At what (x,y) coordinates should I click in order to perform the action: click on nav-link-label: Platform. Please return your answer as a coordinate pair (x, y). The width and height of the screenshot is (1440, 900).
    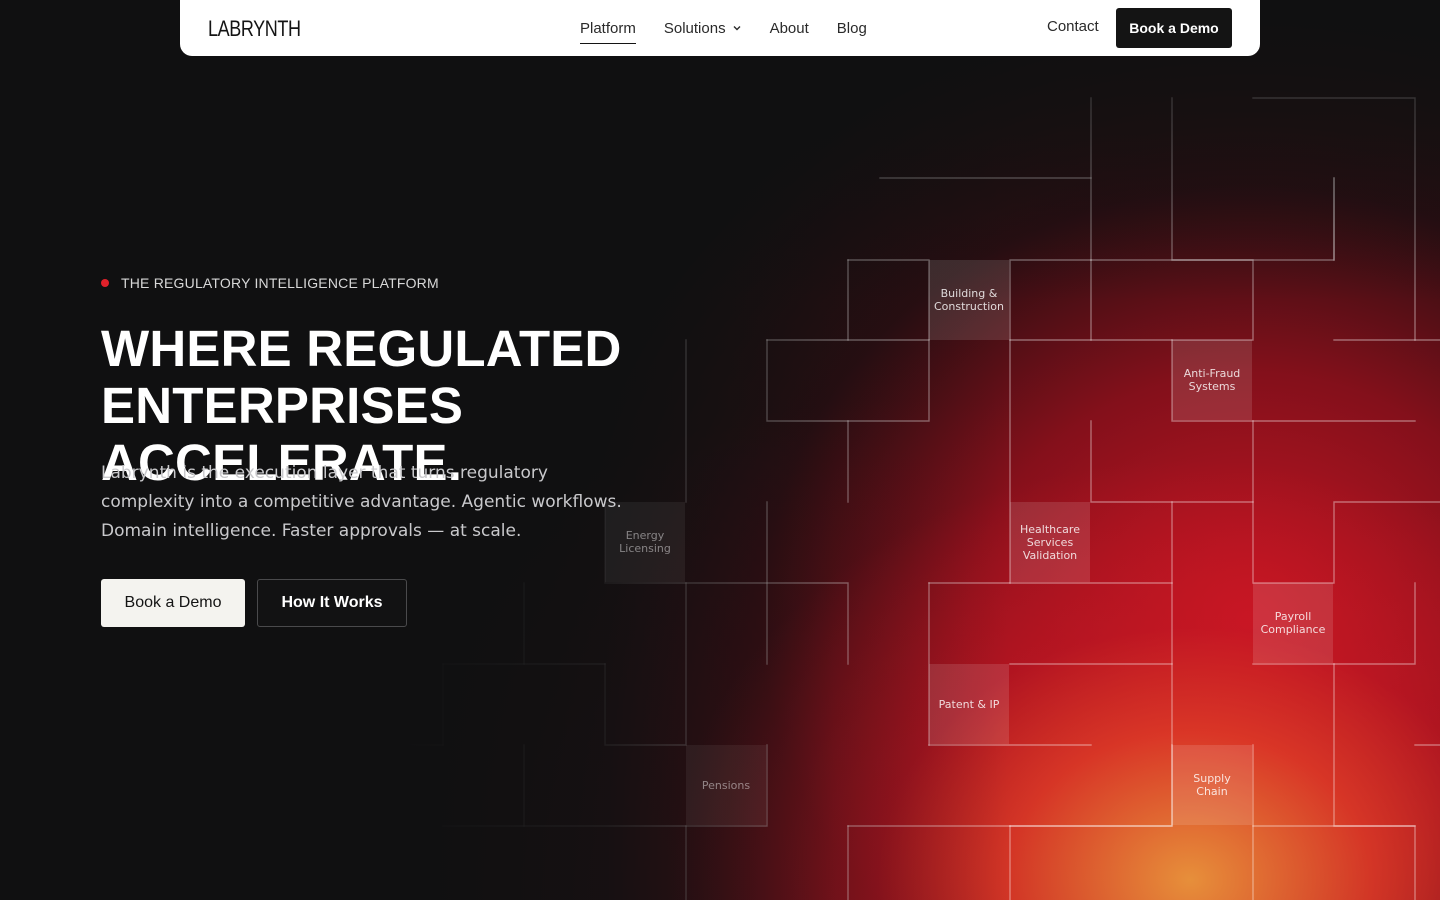
    Looking at the image, I should click on (608, 28).